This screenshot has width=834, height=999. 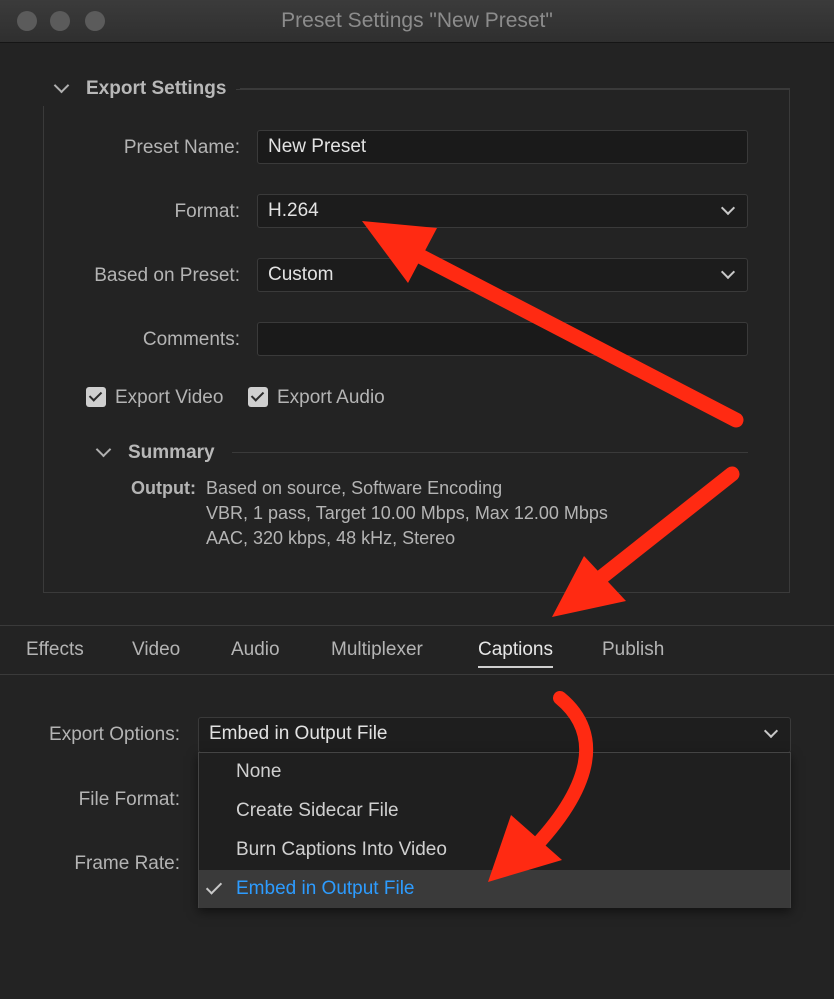 What do you see at coordinates (494, 772) in the screenshot?
I see `dropdown-option-none: None` at bounding box center [494, 772].